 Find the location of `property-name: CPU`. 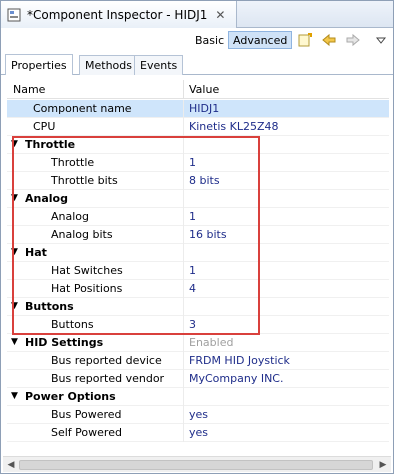

property-name: CPU is located at coordinates (44, 126).